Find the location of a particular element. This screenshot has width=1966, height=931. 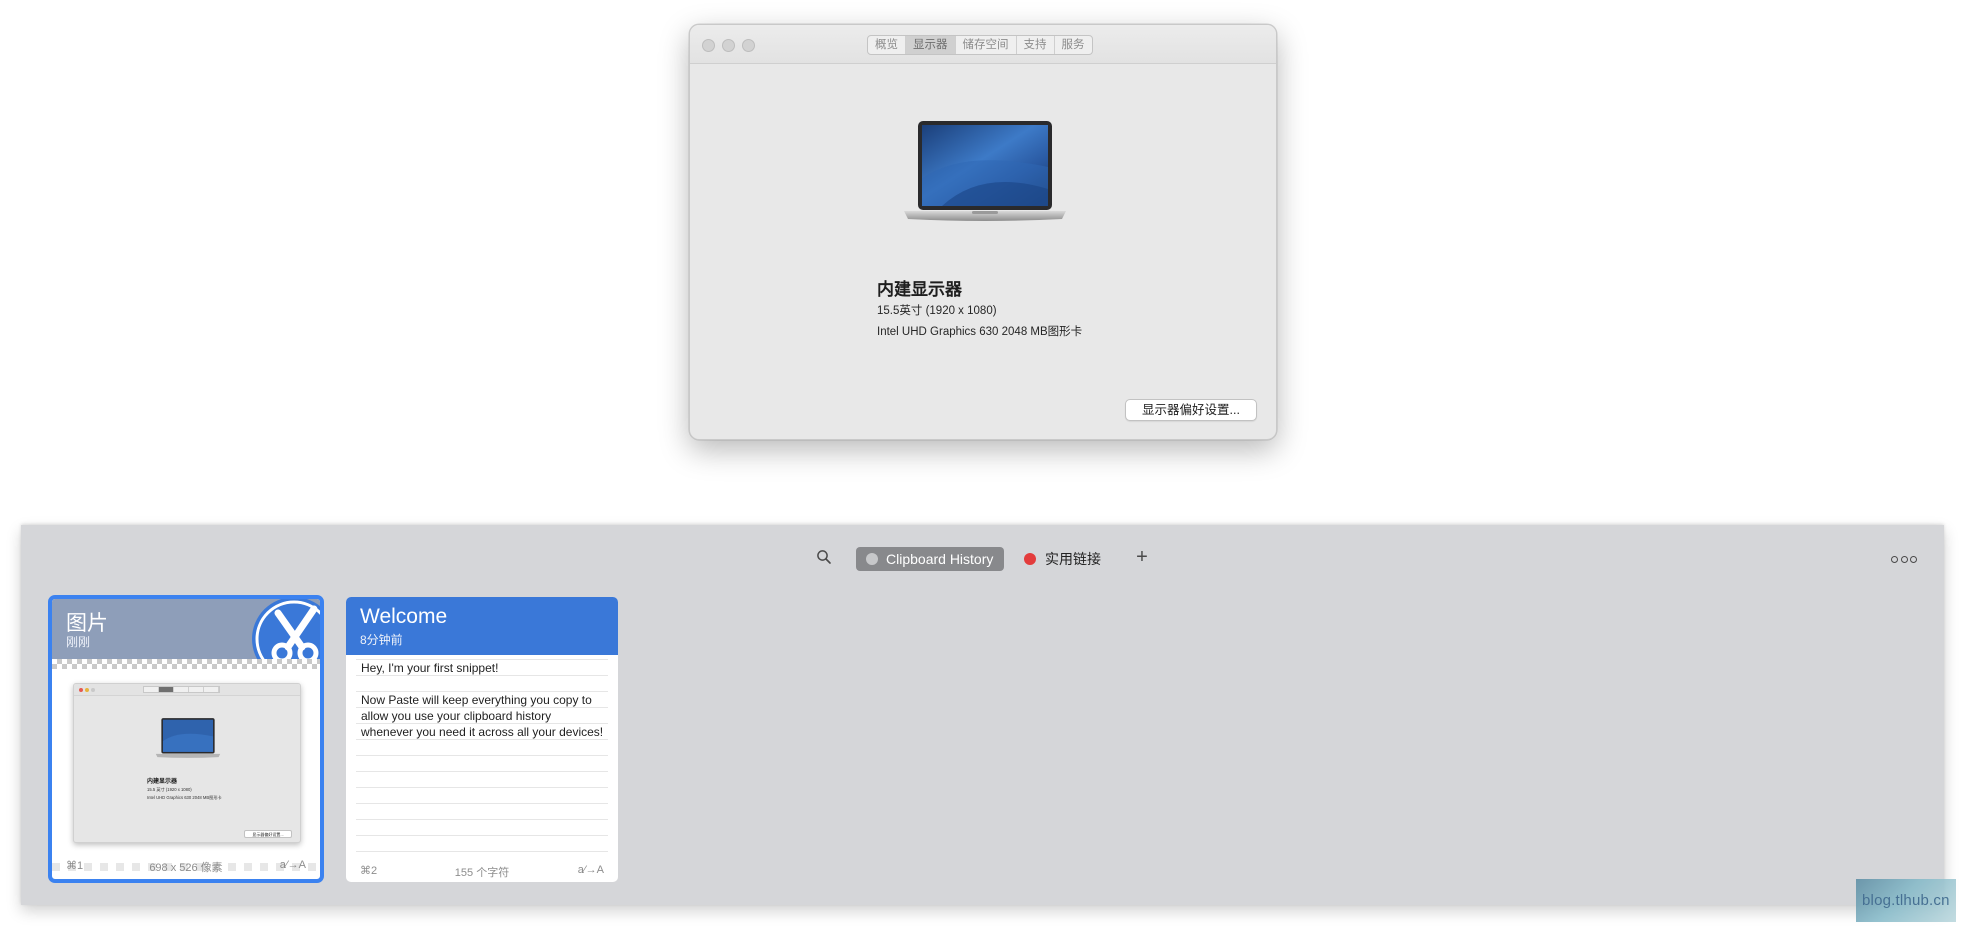

pinboard-clipboard-history: Clipboard History is located at coordinates (930, 559).